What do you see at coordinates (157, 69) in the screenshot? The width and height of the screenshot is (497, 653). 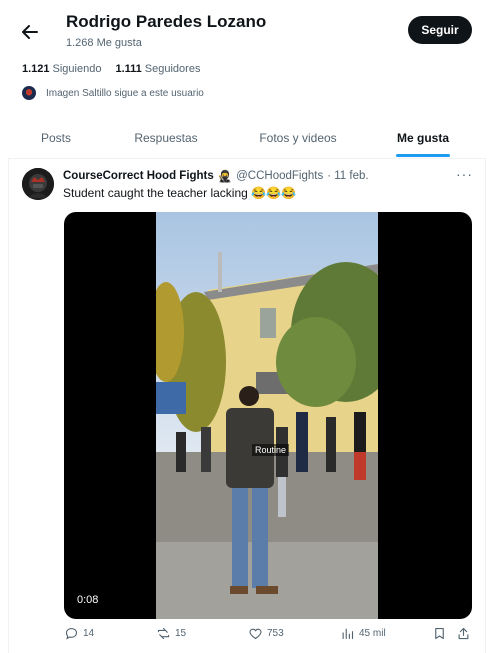 I see `followers-link: 1.111 Seguidores` at bounding box center [157, 69].